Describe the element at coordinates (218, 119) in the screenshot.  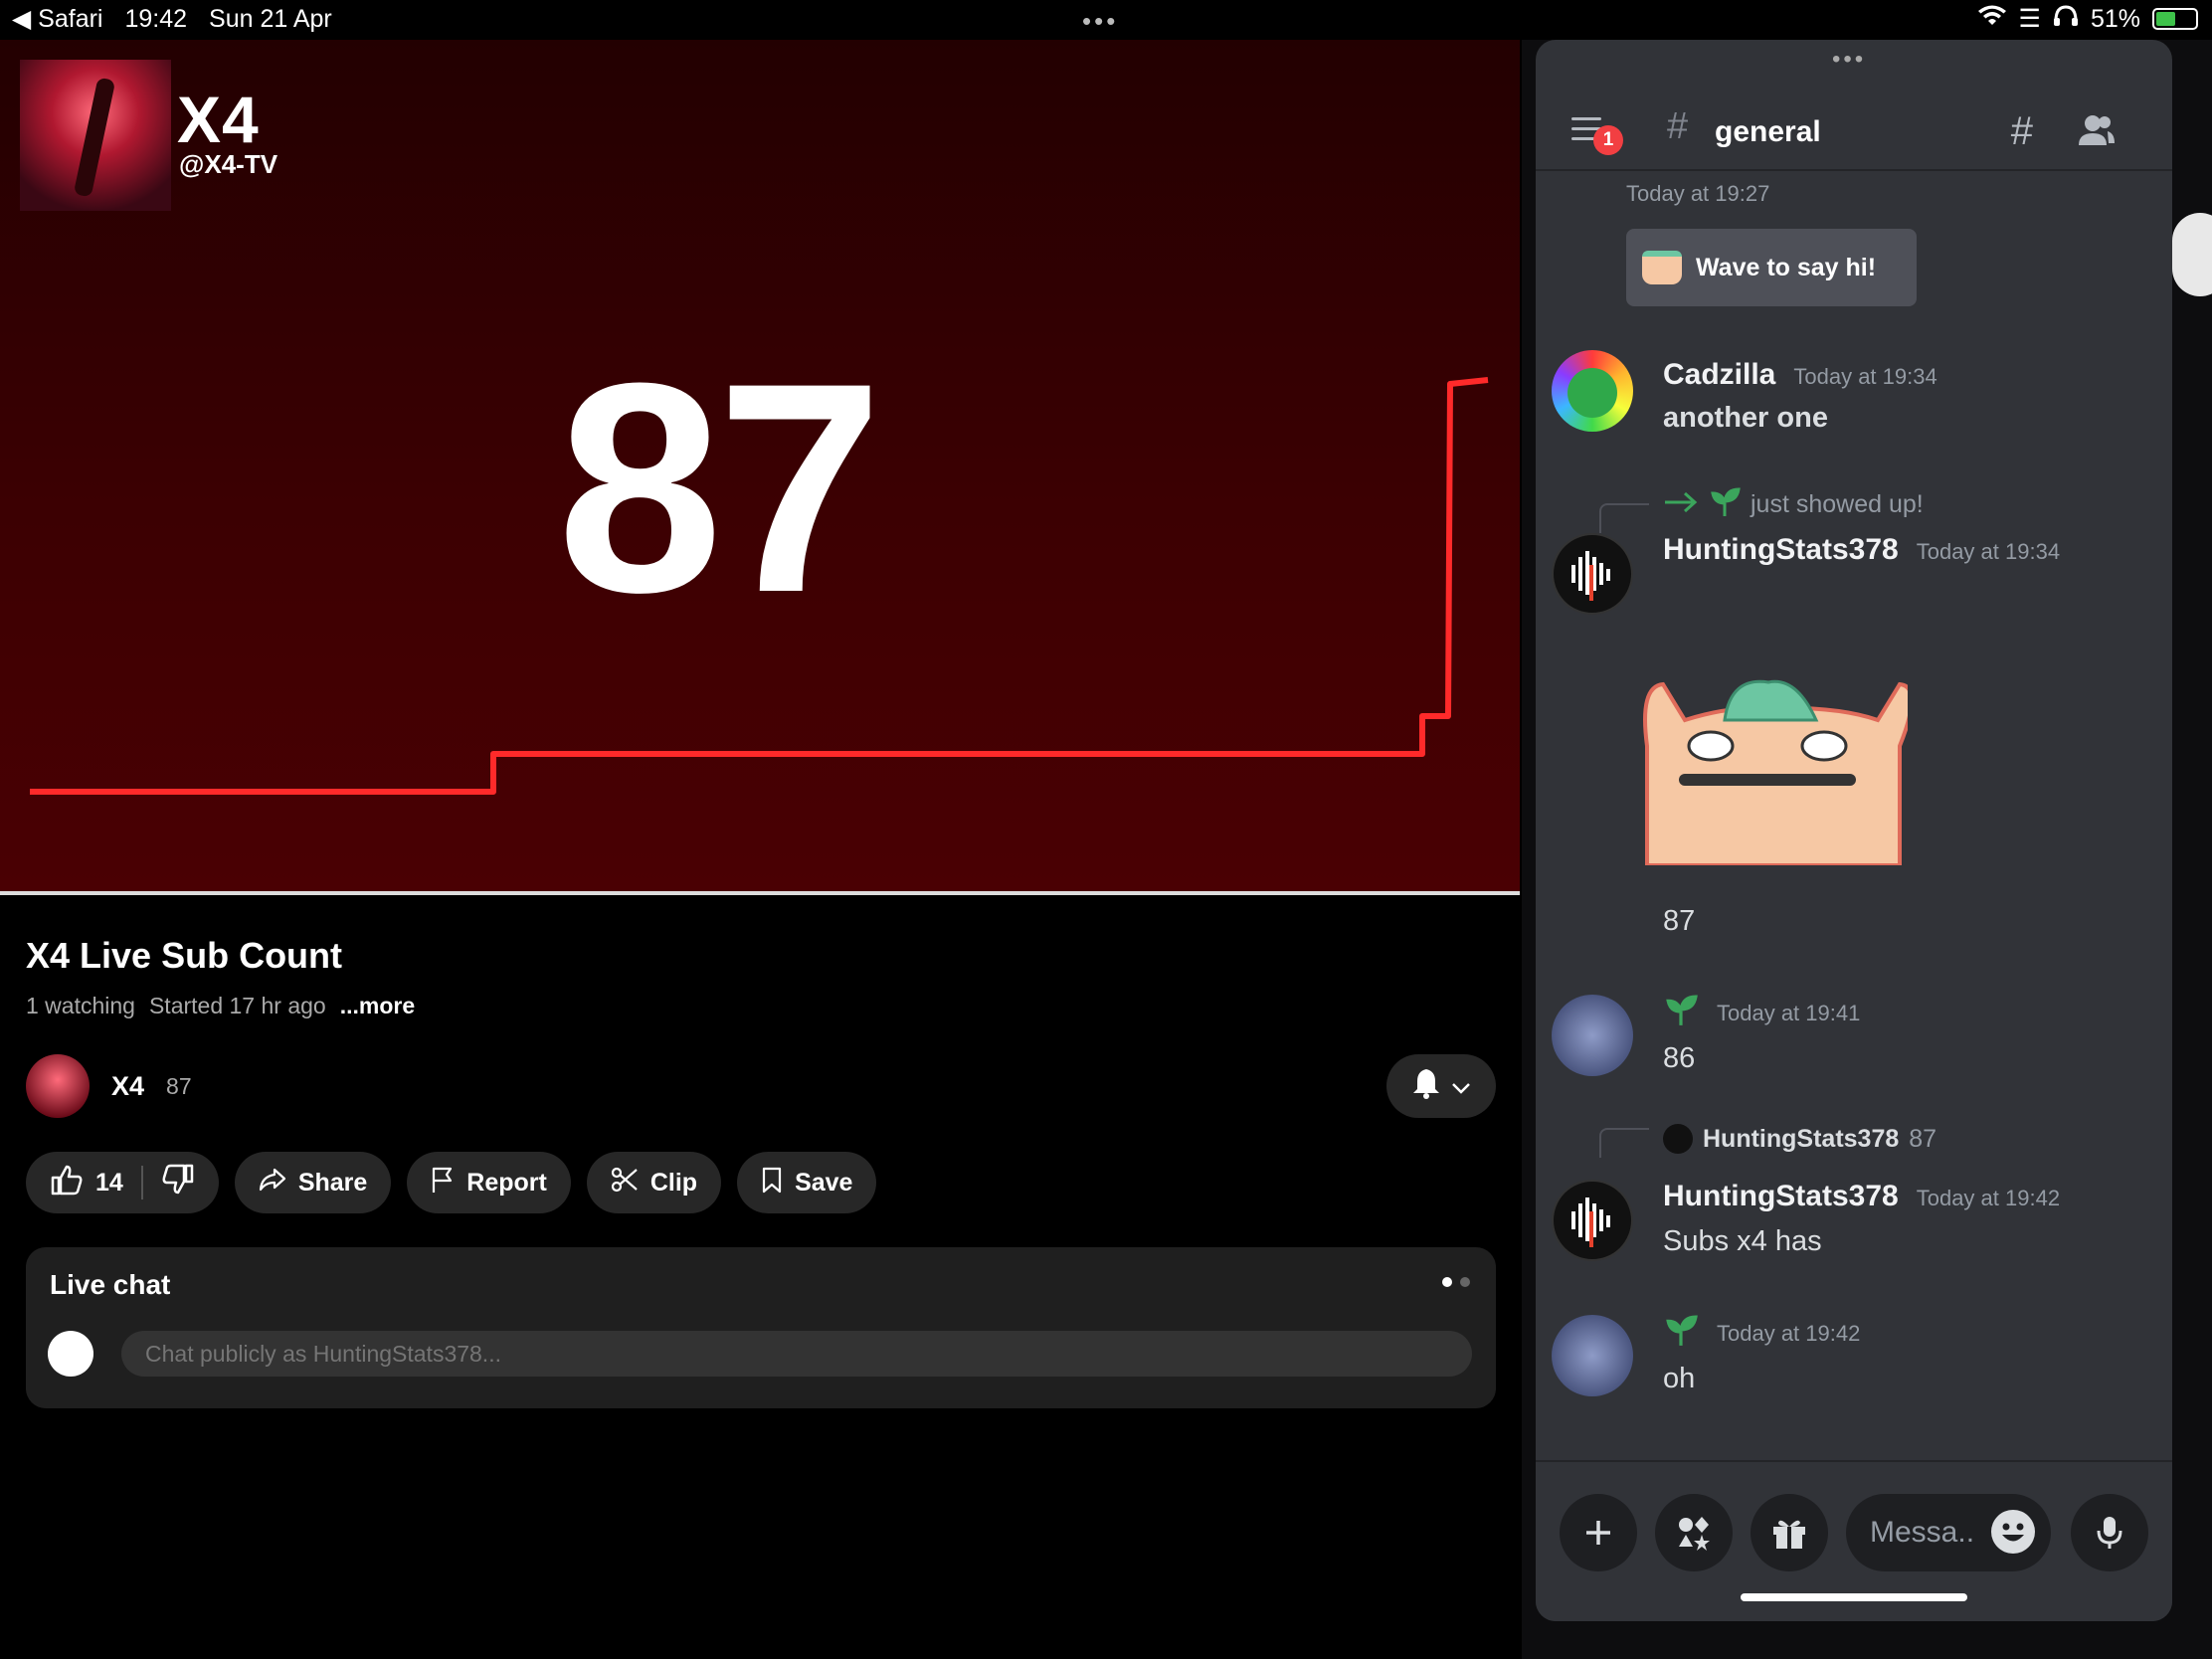
I see `overlay-channel-title: X4` at that location.